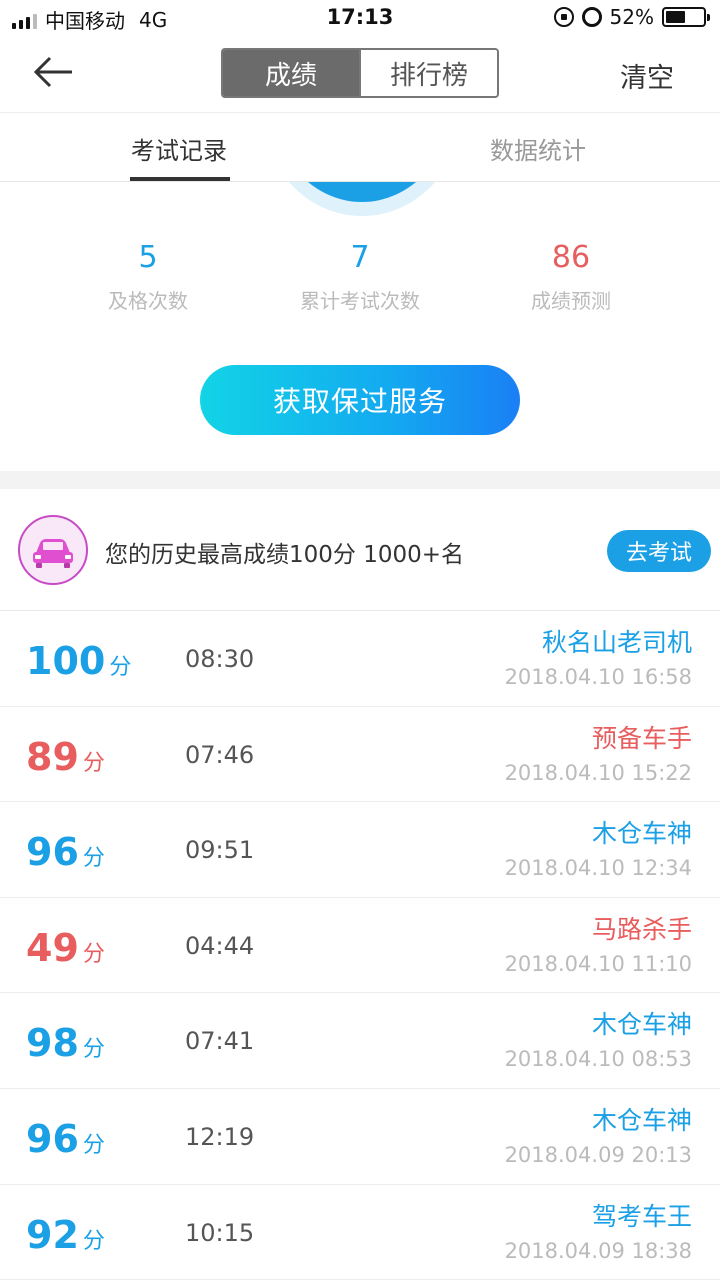  I want to click on list-item: 49 分 04:44 马路杀手 2018.04.10 11:10, so click(360, 946).